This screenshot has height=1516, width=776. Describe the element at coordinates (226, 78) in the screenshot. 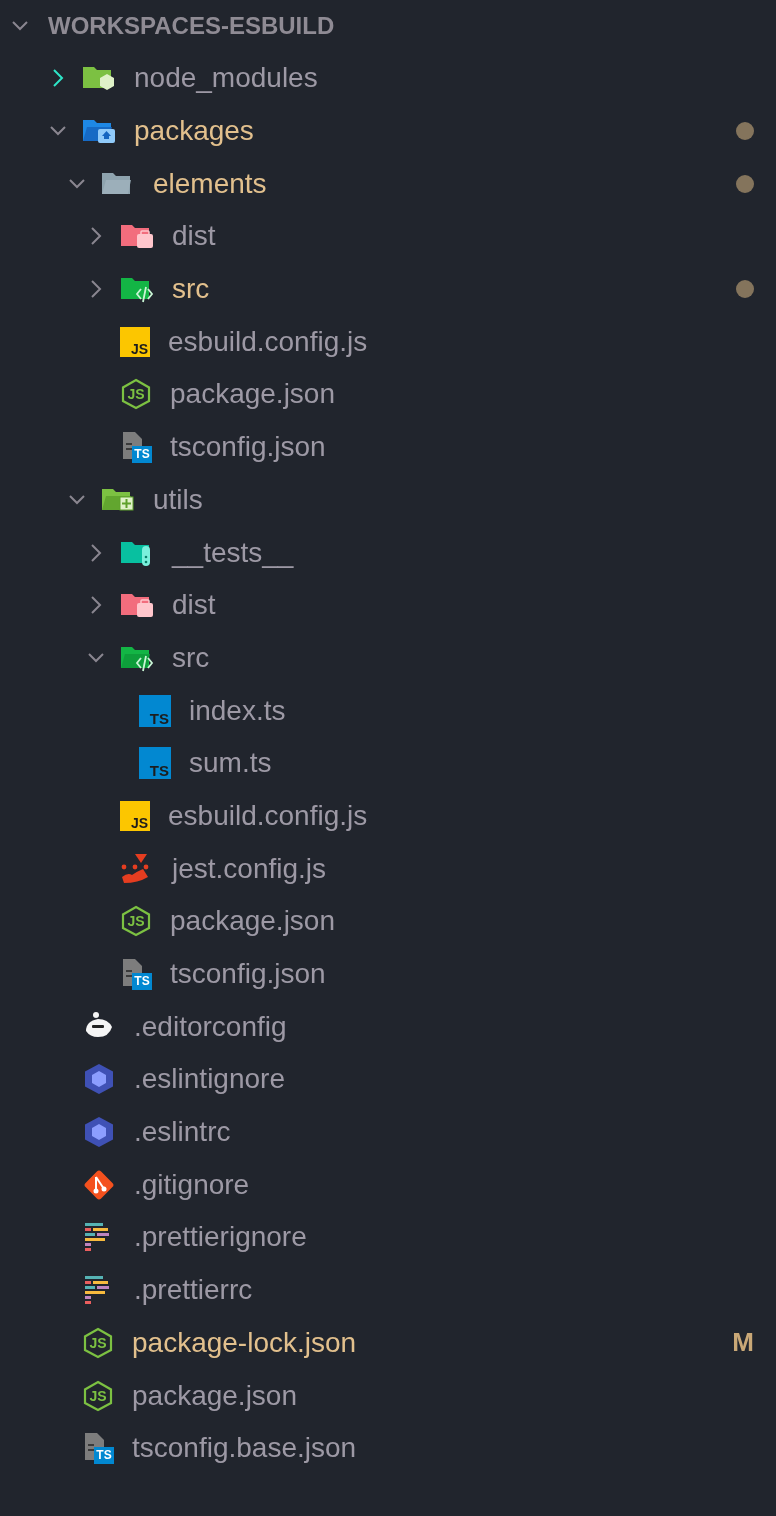

I see `folder-name: node_modules` at that location.